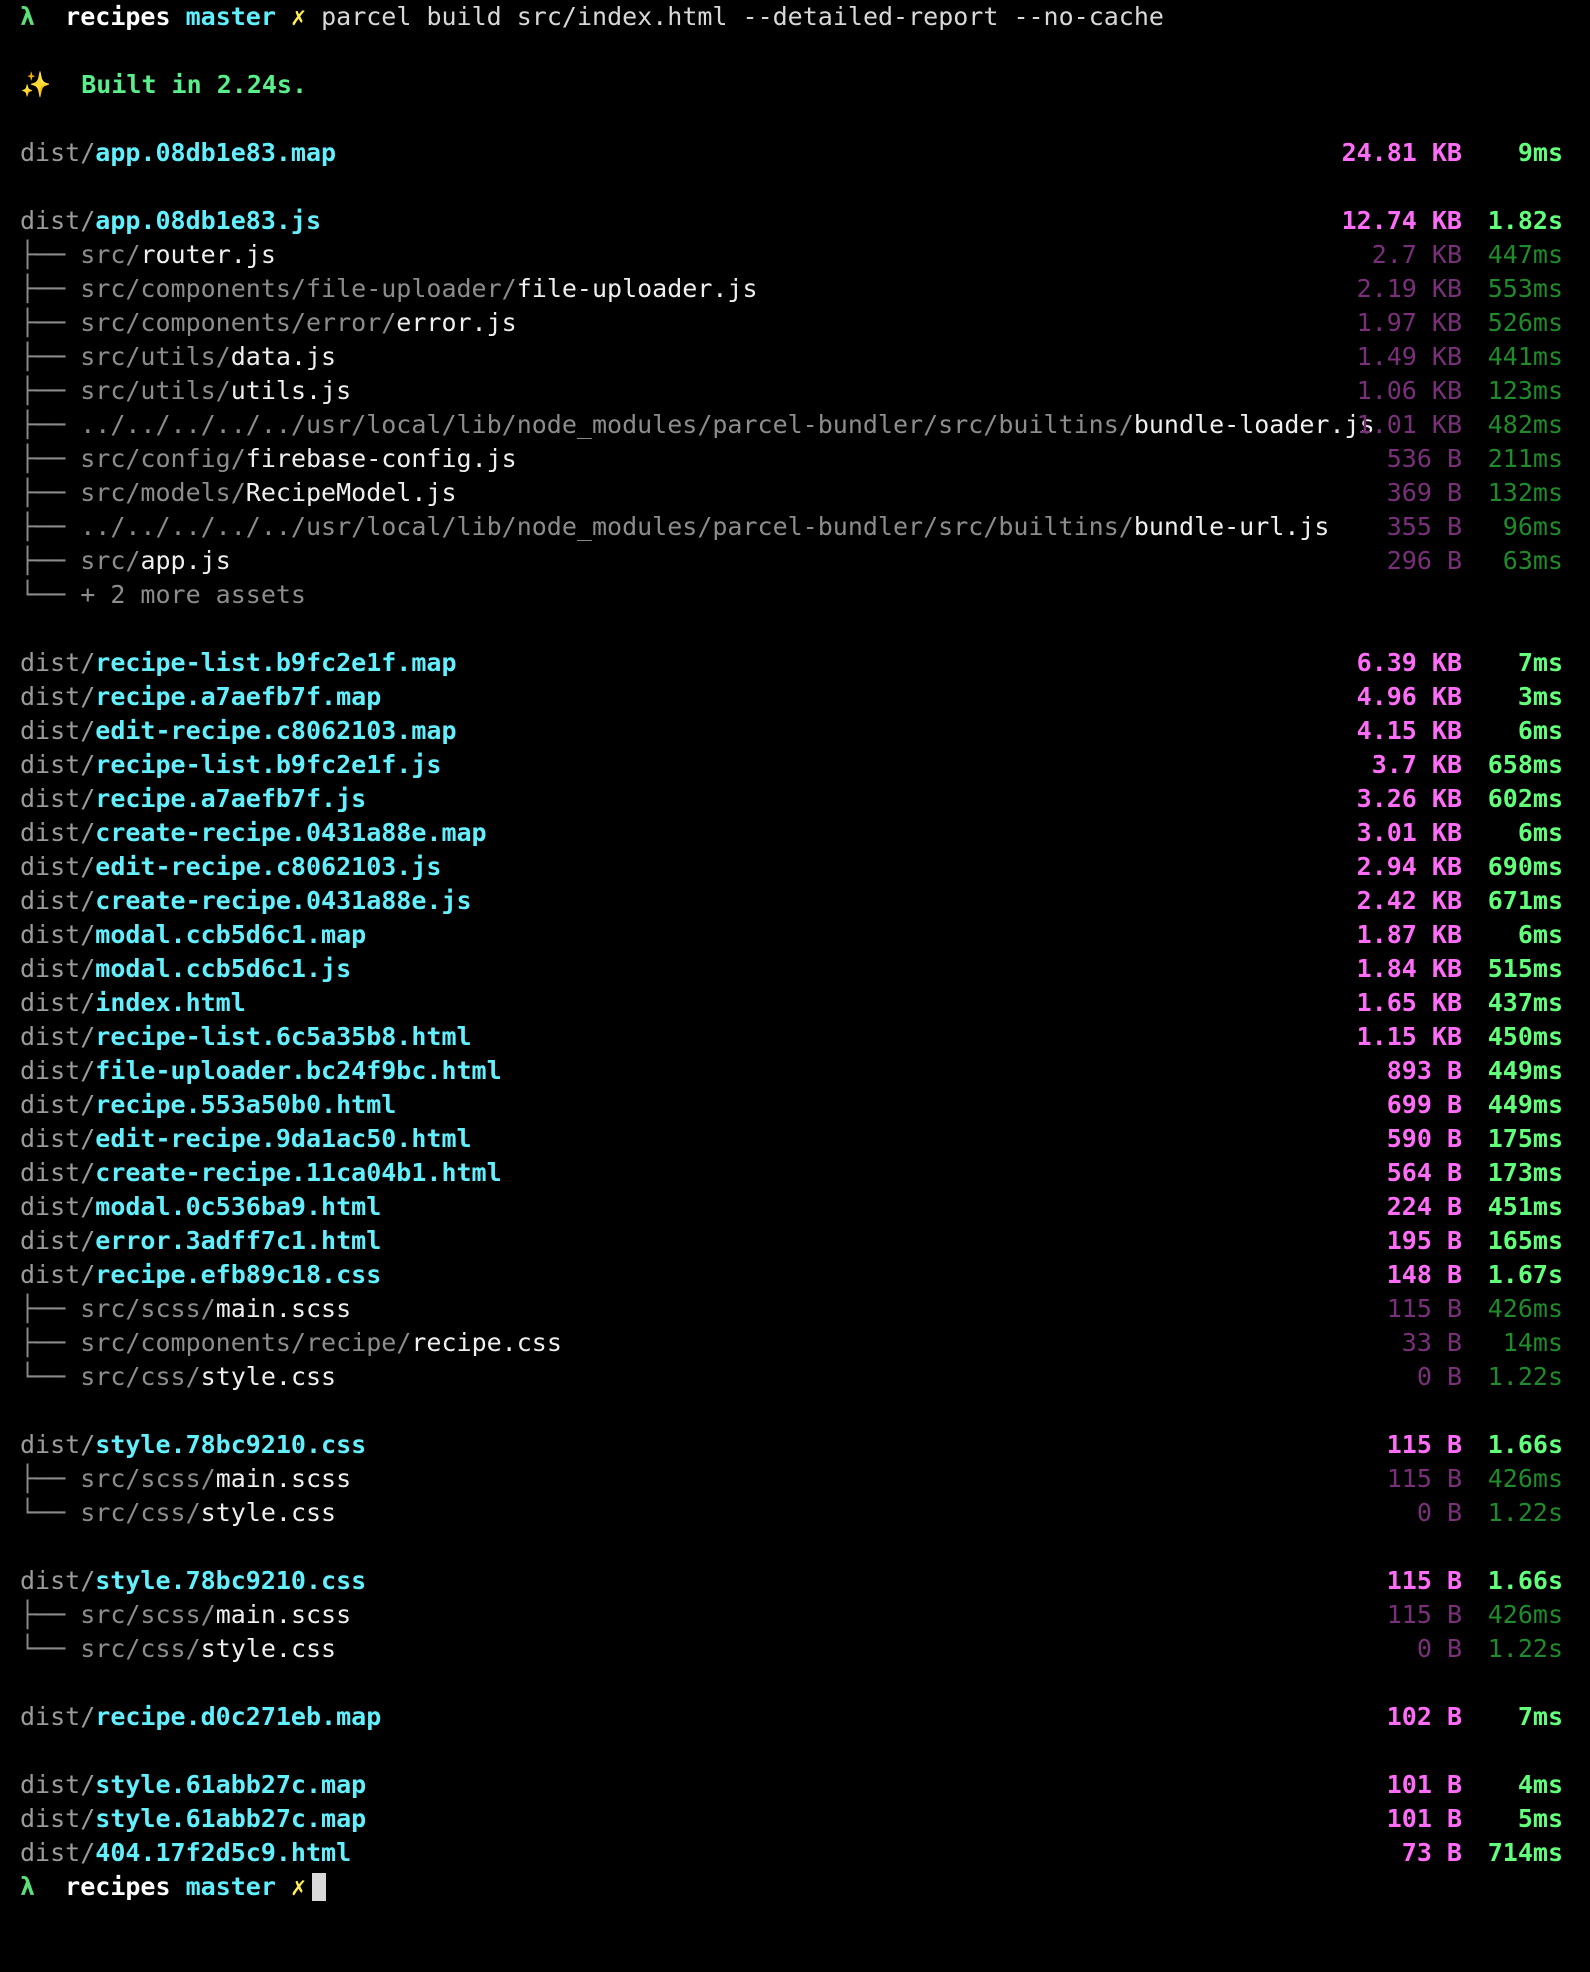 The image size is (1590, 1972). Describe the element at coordinates (1409, 730) in the screenshot. I see `bundle-size: 4.15 KB` at that location.